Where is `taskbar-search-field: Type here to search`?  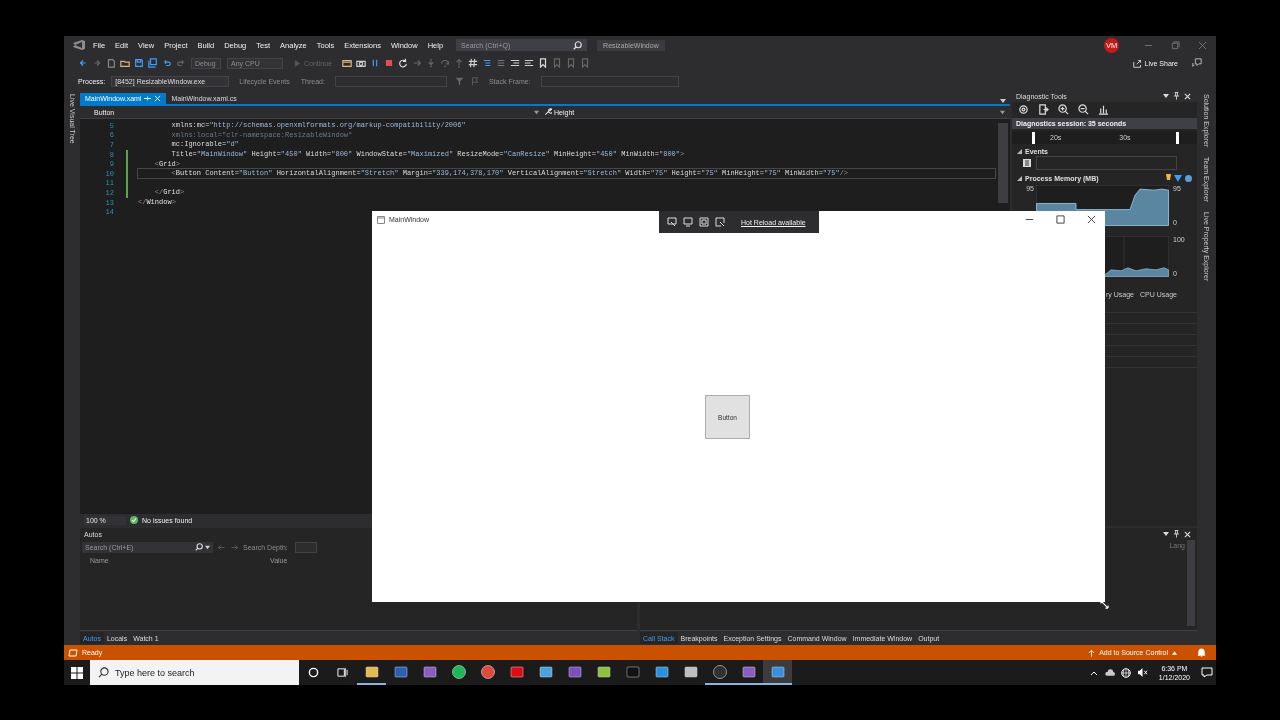 taskbar-search-field: Type here to search is located at coordinates (194, 672).